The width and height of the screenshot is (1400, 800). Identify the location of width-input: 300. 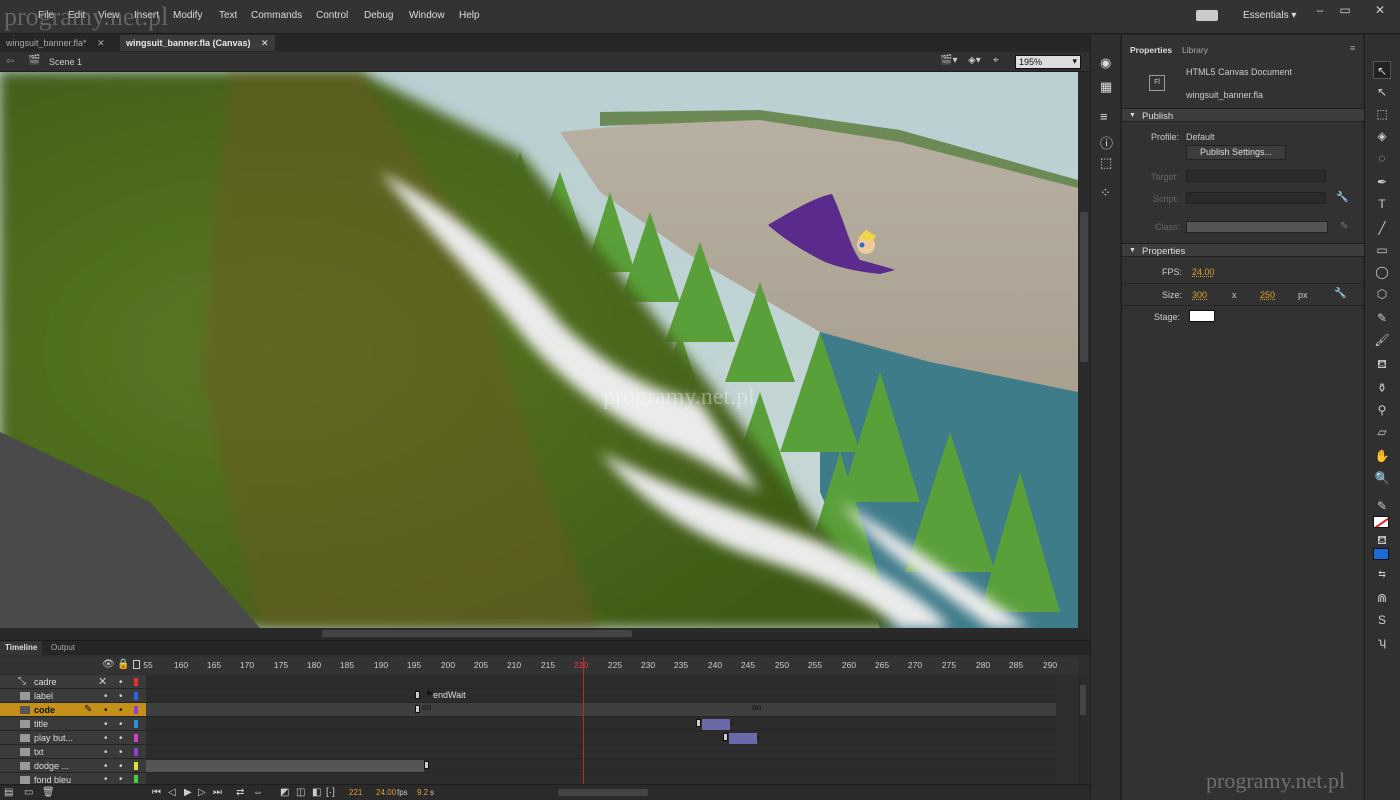
(1199, 295).